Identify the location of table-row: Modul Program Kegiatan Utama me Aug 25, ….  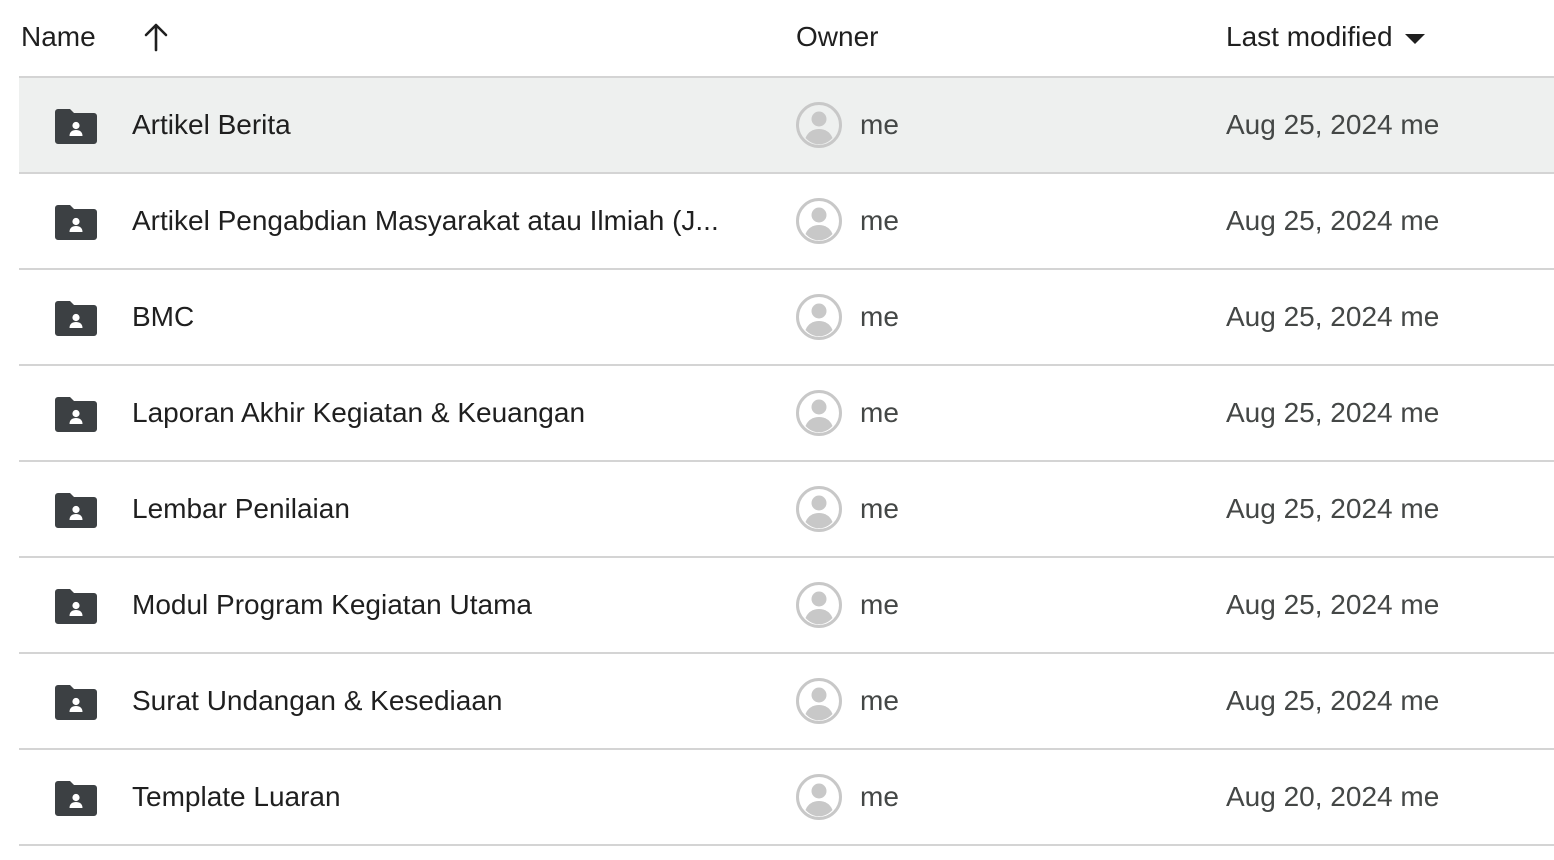
(786, 606).